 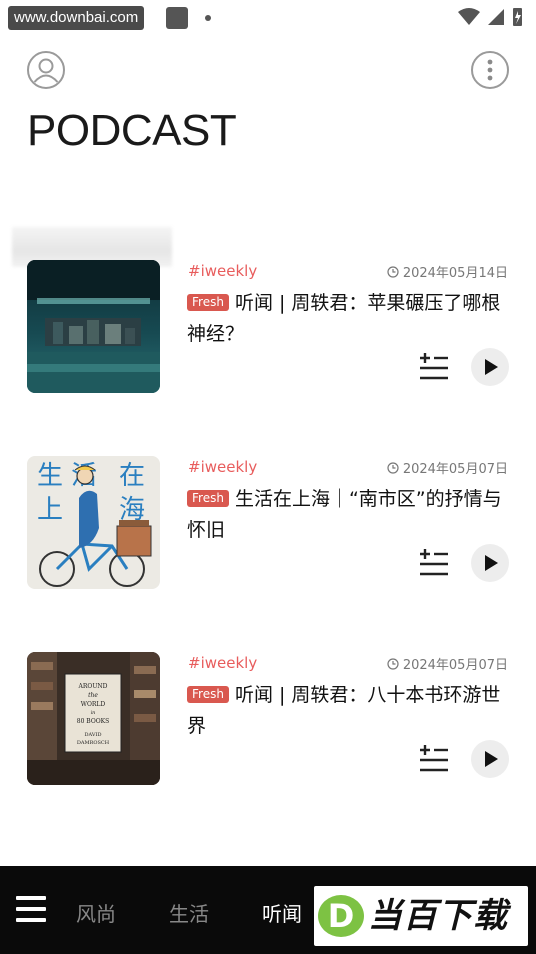 What do you see at coordinates (96, 912) in the screenshot?
I see `tab-fashion: 风尚` at bounding box center [96, 912].